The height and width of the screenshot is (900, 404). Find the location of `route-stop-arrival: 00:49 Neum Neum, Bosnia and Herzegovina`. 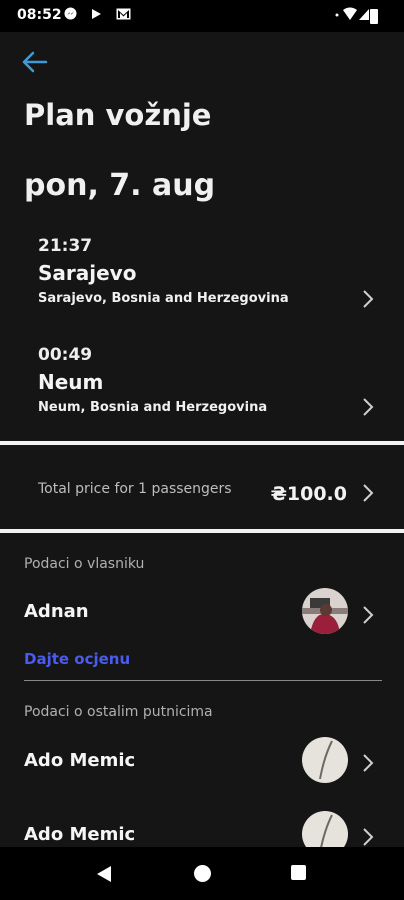

route-stop-arrival: 00:49 Neum Neum, Bosnia and Herzegovina is located at coordinates (208, 380).